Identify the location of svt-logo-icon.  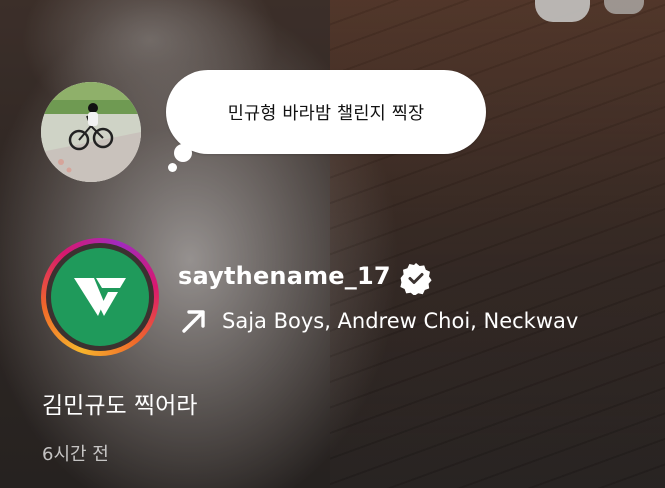
(100, 297).